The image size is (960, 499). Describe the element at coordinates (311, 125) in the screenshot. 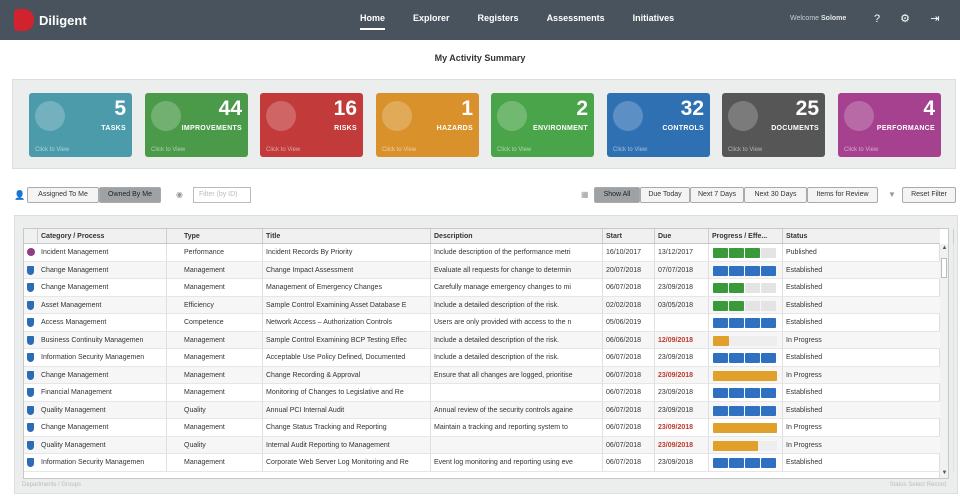

I see `tile-risks: 16 RISKS Click to View` at that location.